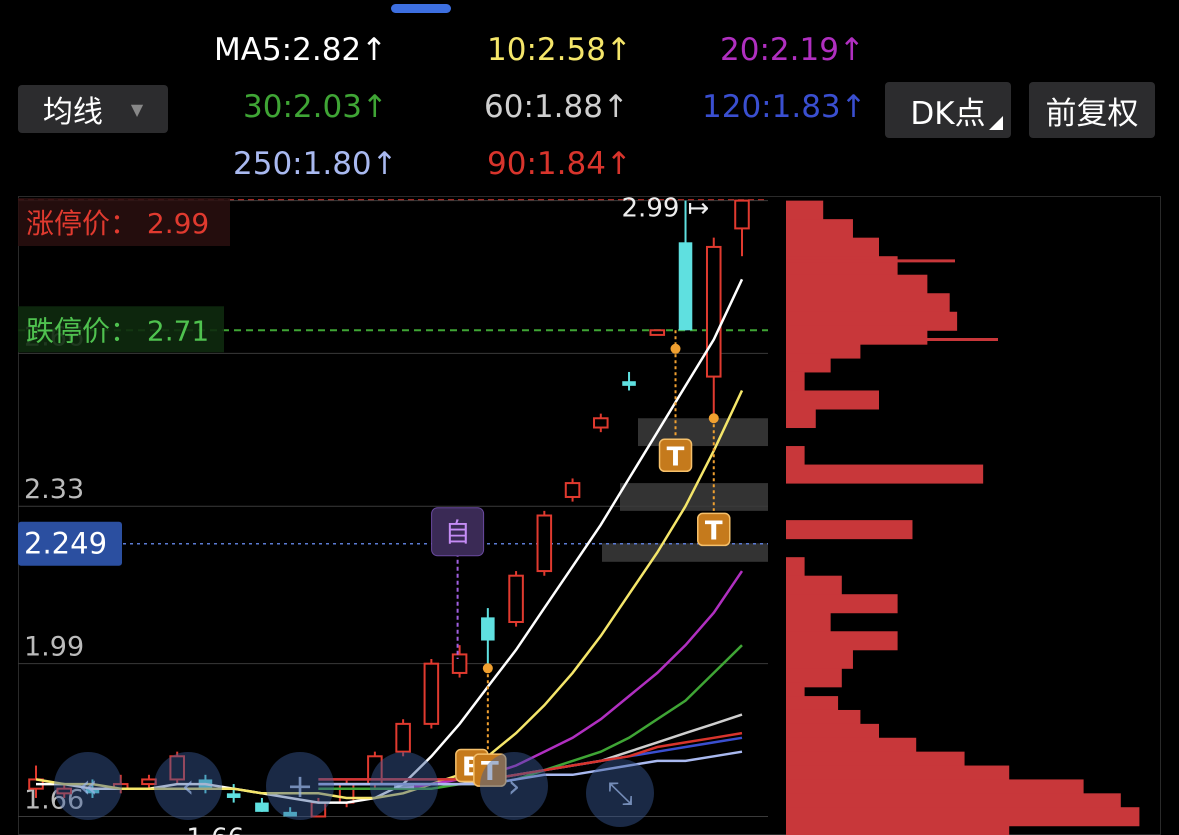  What do you see at coordinates (948, 113) in the screenshot?
I see `dk-point-label: DK点` at bounding box center [948, 113].